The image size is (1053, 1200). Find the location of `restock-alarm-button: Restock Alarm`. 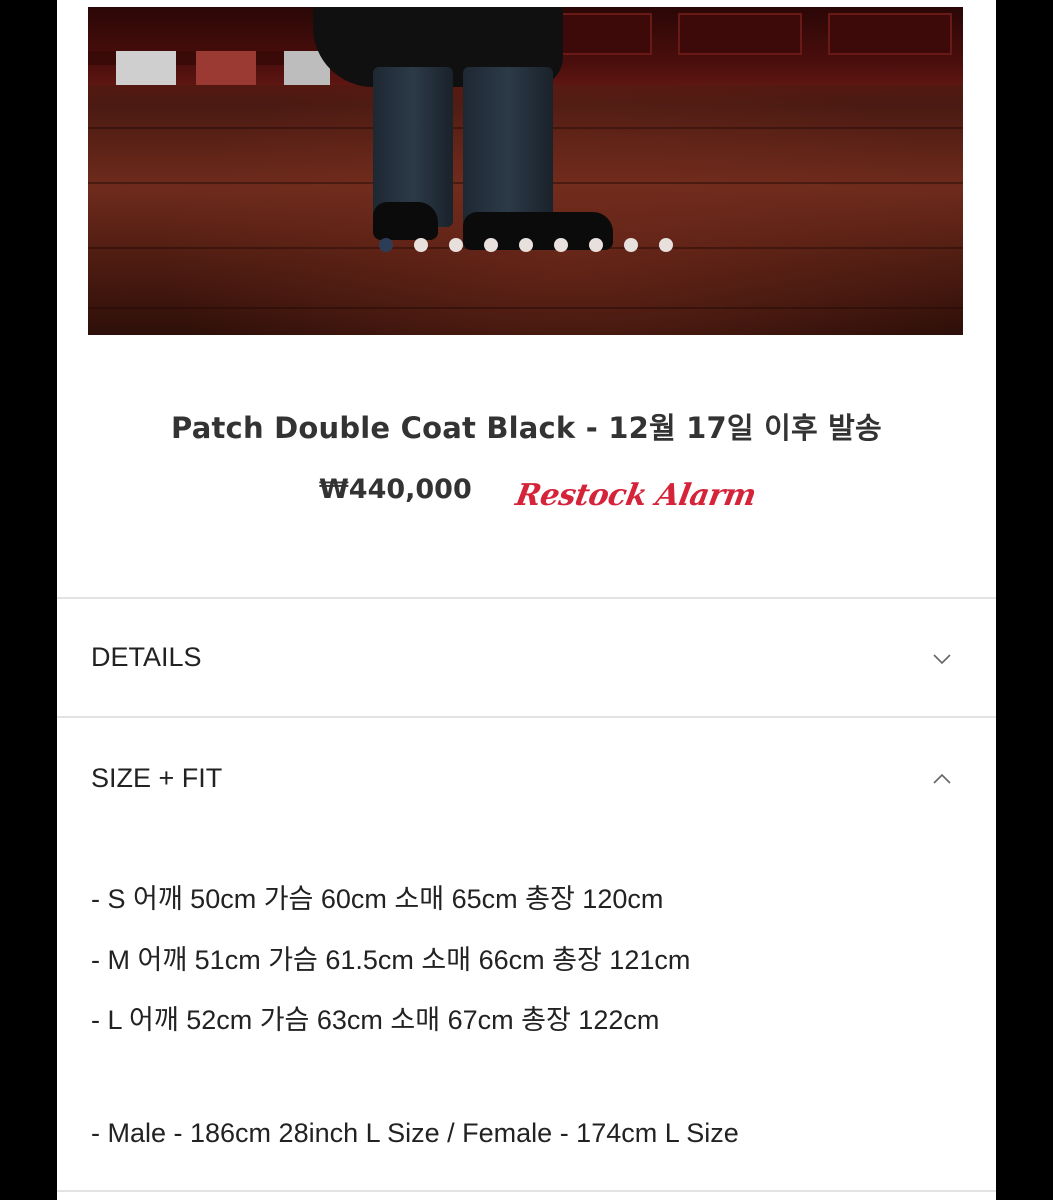

restock-alarm-button: Restock Alarm is located at coordinates (636, 495).